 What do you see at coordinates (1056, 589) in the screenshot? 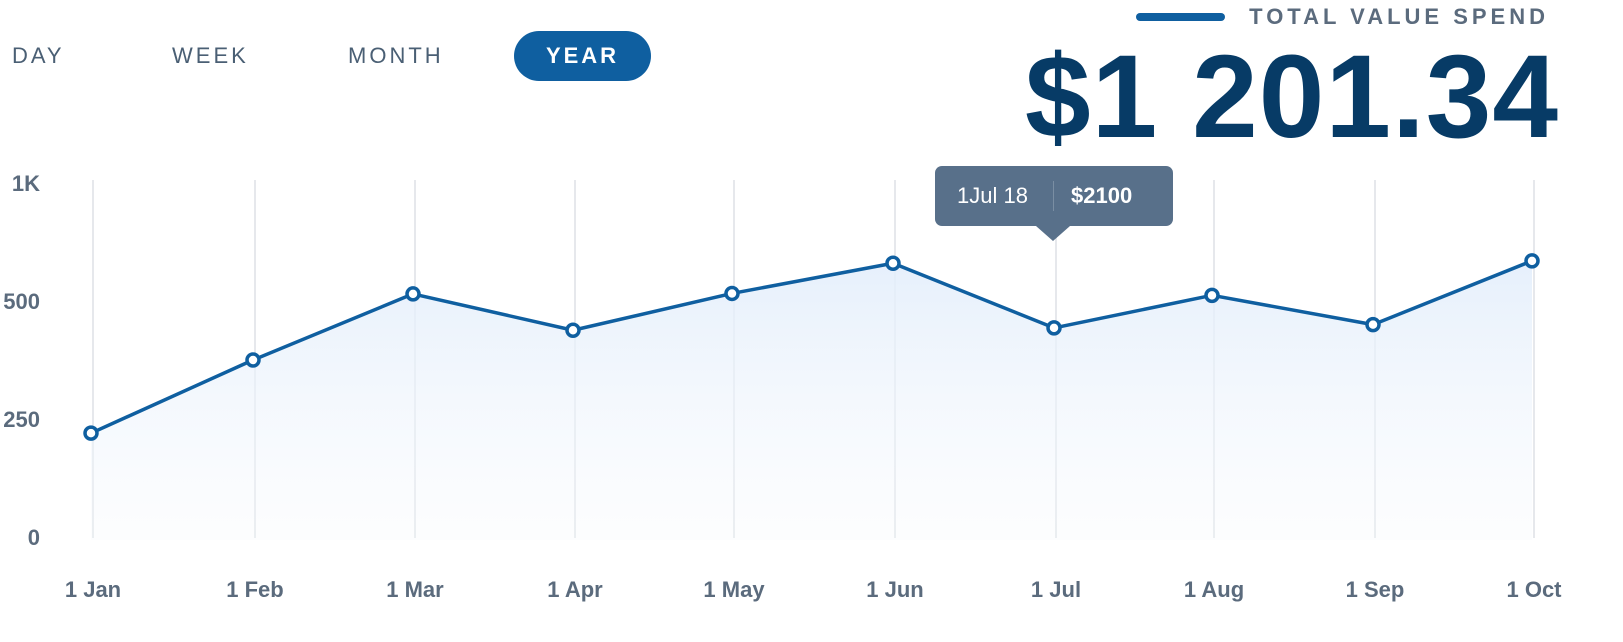
I see `x-tick-label: 1 Jul` at bounding box center [1056, 589].